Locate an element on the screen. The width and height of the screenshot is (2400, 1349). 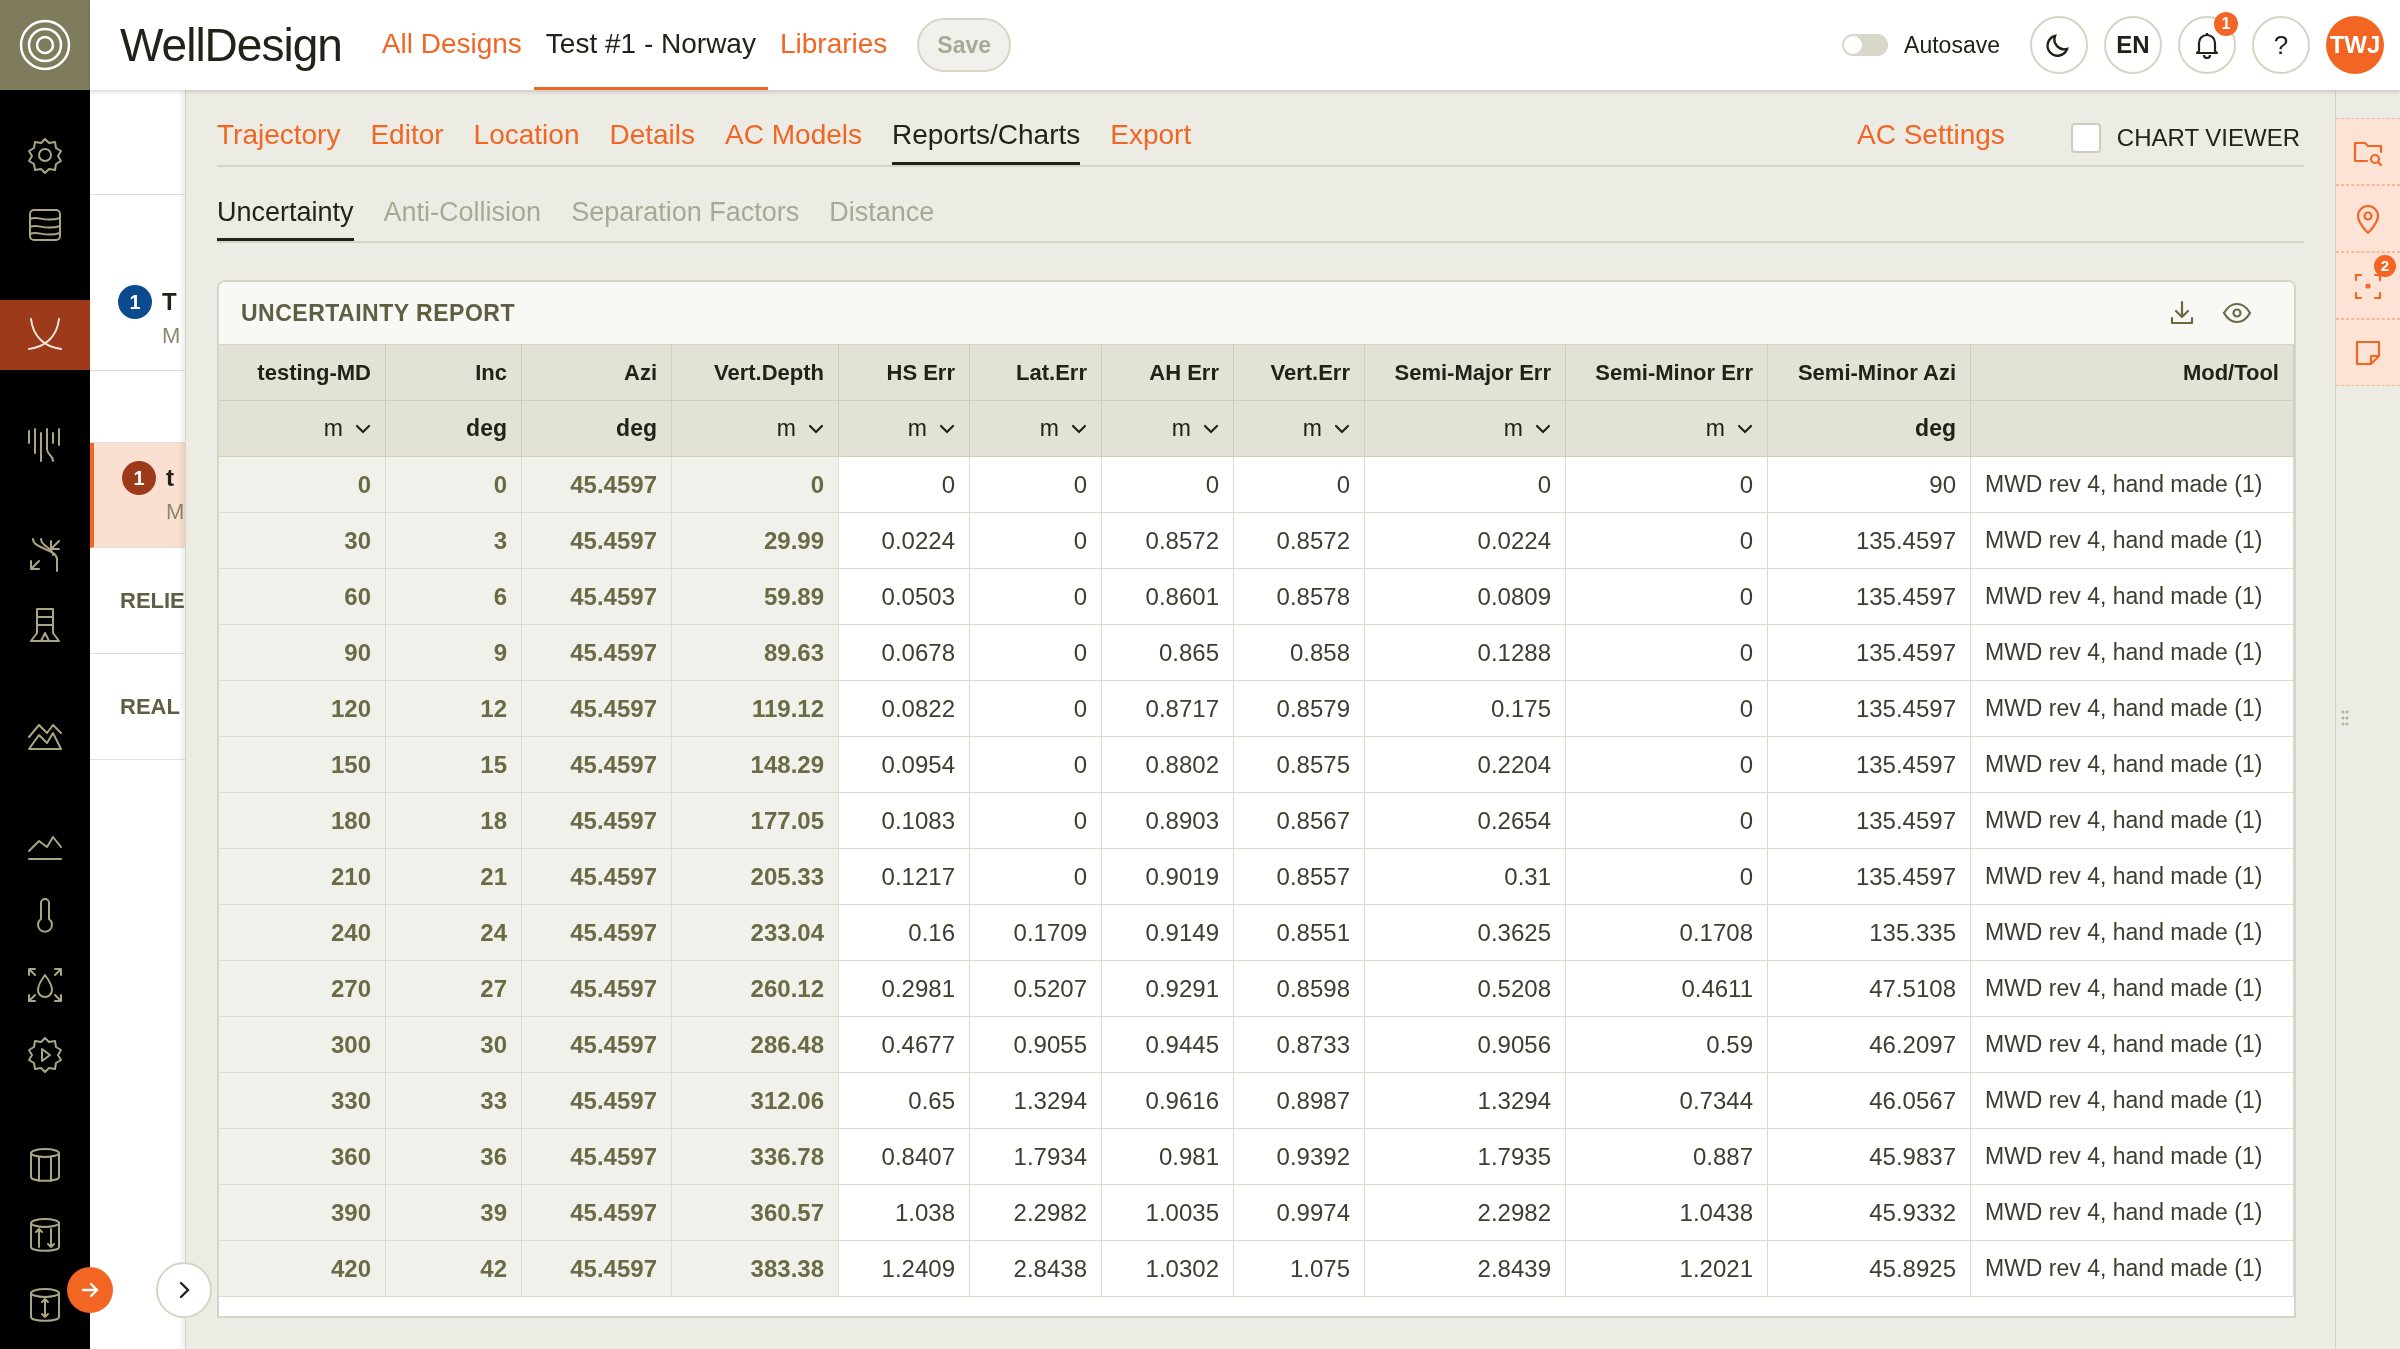
sidebar-nav-button is located at coordinates (45, 335).